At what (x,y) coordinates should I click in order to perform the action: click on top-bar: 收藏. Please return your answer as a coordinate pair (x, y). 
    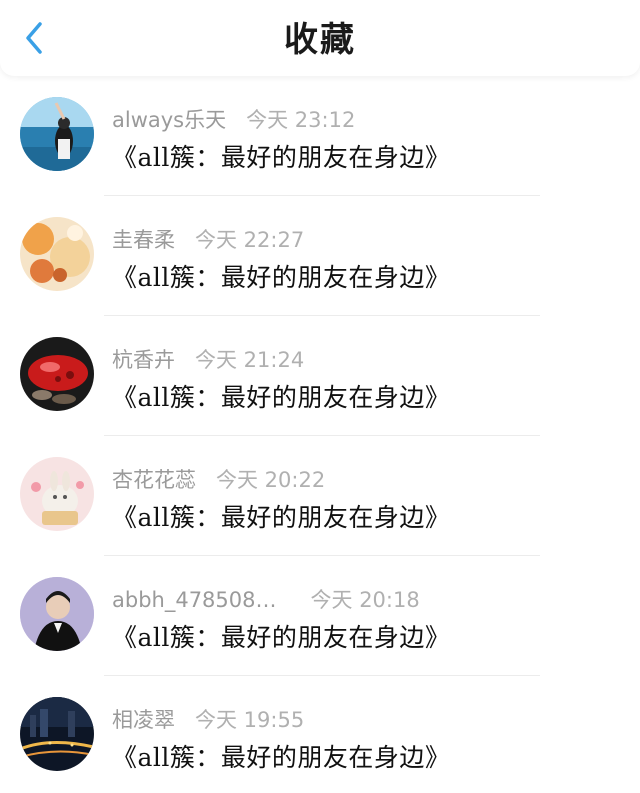
    Looking at the image, I should click on (320, 38).